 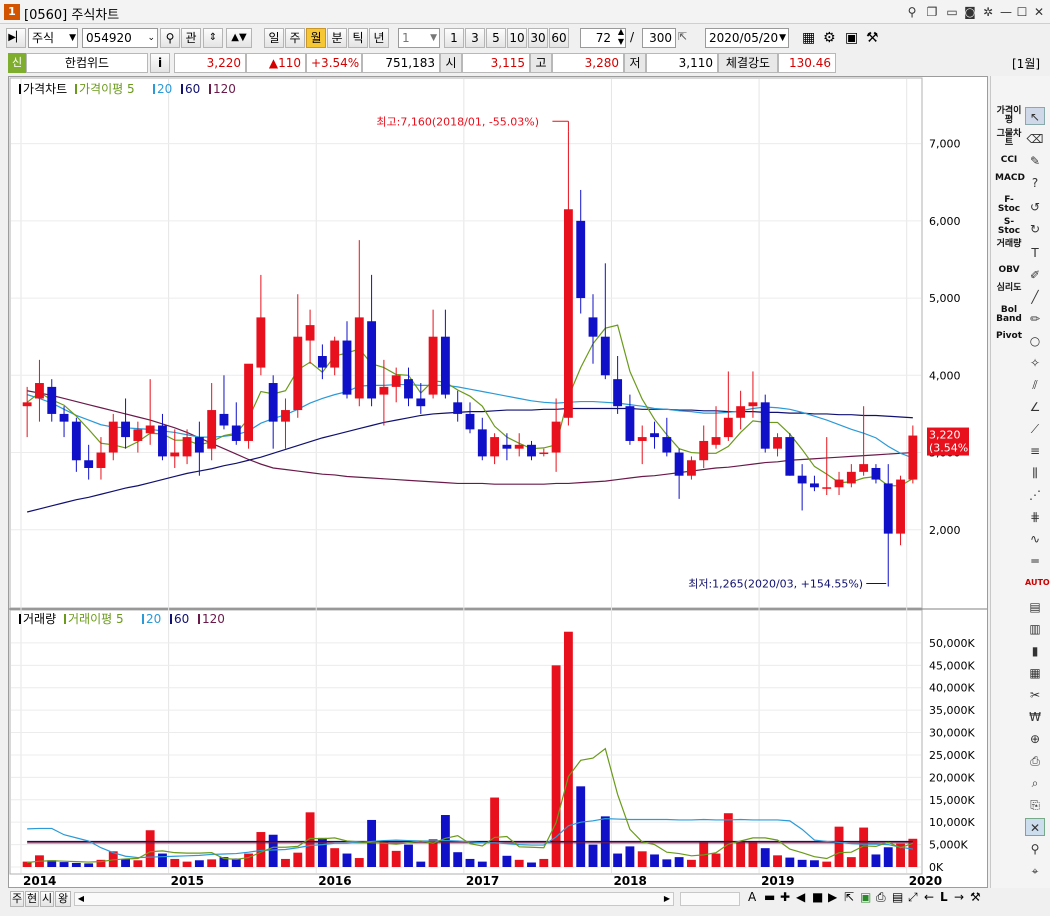 What do you see at coordinates (970, 12) in the screenshot?
I see `camera-icon: ◙` at bounding box center [970, 12].